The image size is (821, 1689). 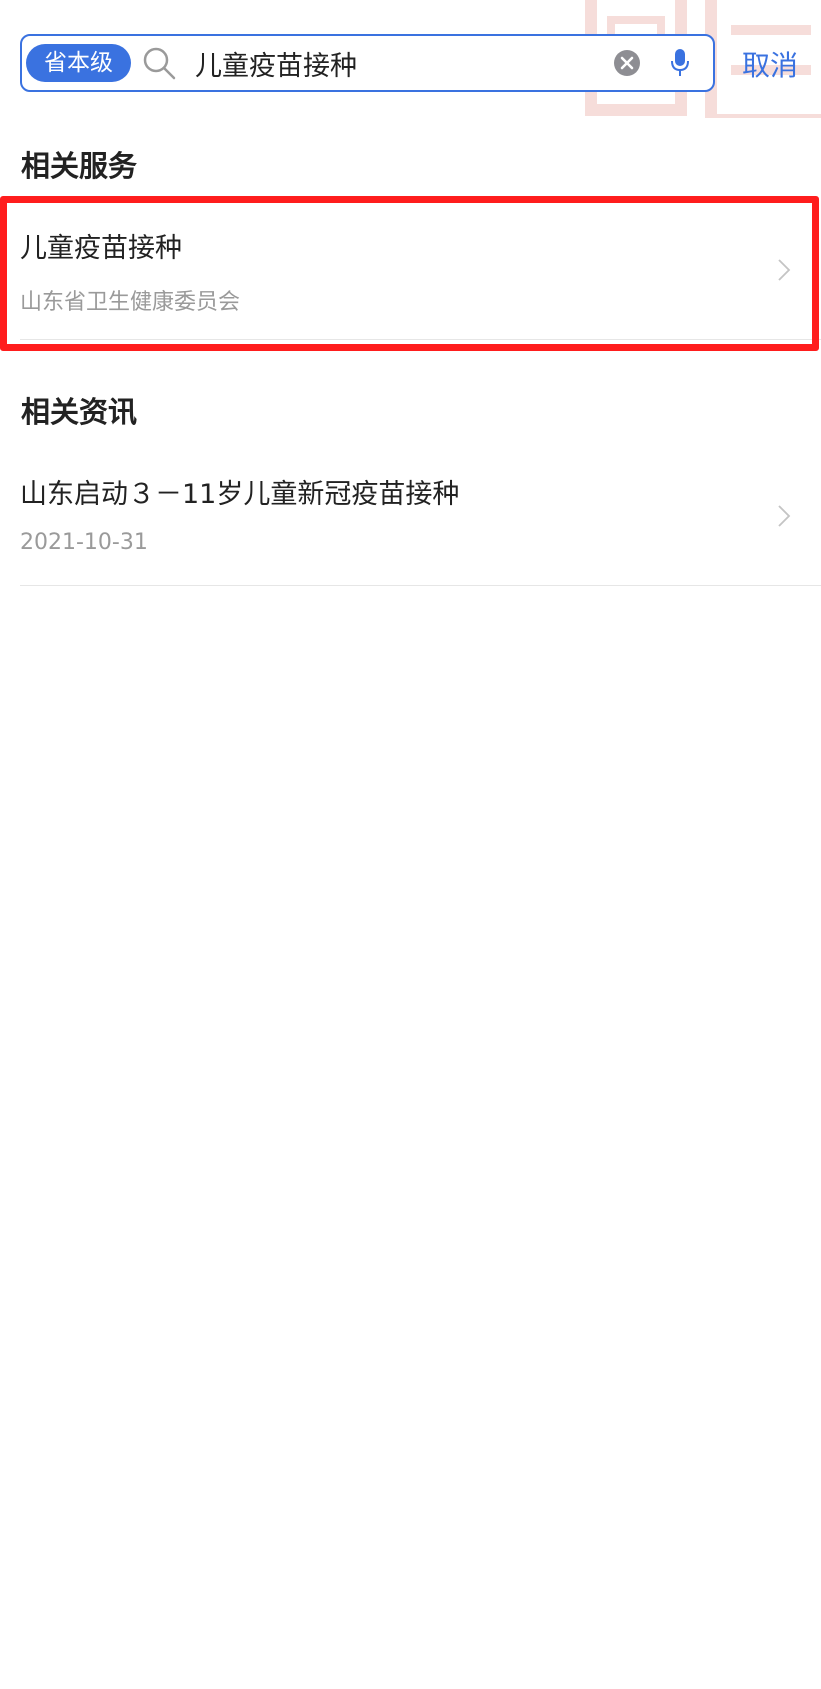 I want to click on news-item-title: 山东启动３－11岁儿童新冠疫苗接种, so click(x=240, y=494).